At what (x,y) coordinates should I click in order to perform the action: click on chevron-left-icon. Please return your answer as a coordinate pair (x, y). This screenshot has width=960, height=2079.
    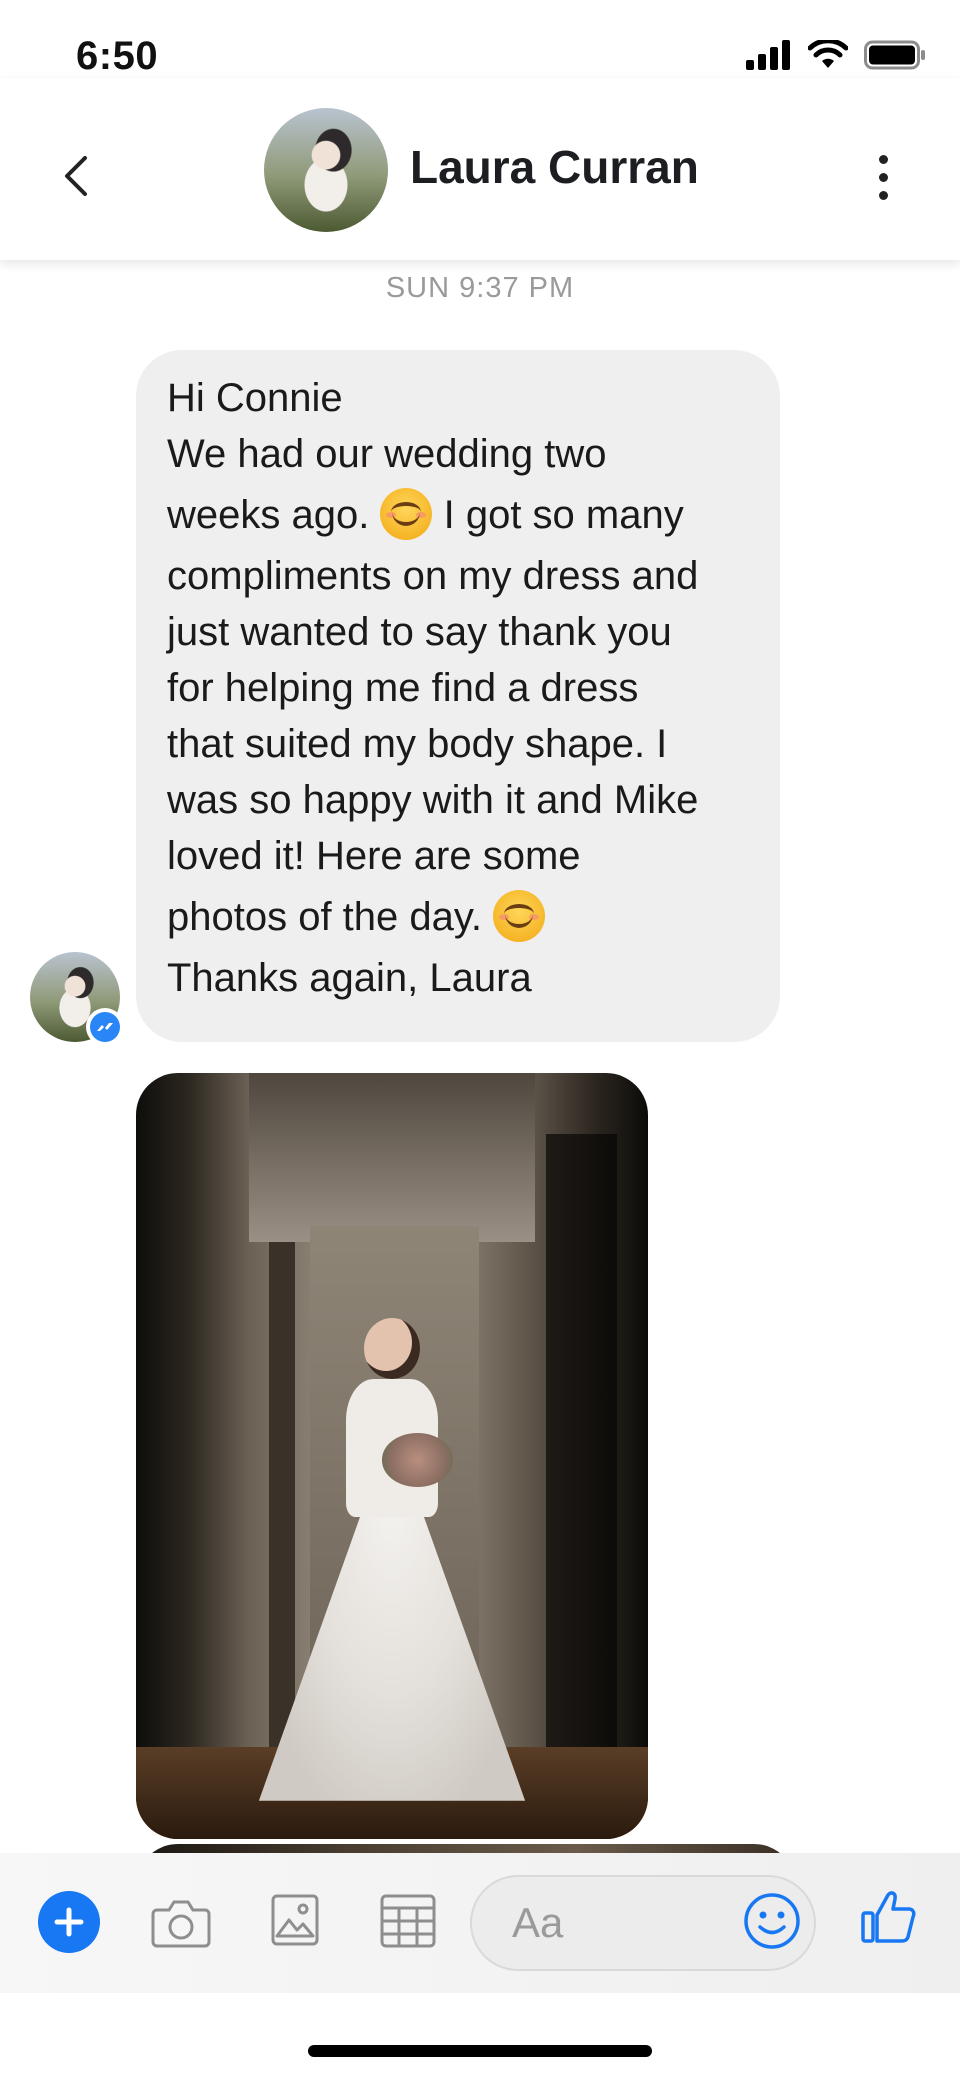
    Looking at the image, I should click on (76, 176).